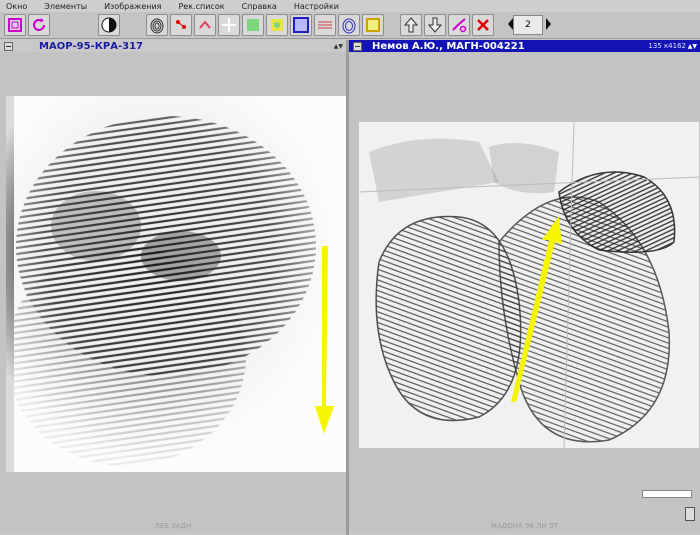  I want to click on arrow-up-button, so click(411, 25).